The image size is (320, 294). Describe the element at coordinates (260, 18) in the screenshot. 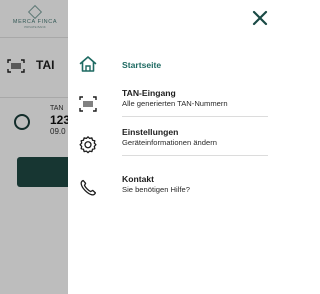

I see `close-icon` at that location.